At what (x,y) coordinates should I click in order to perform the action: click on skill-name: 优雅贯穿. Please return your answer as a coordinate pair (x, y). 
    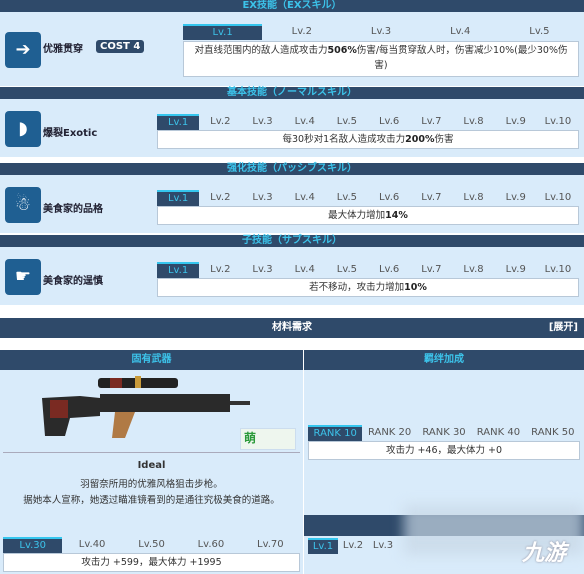
    Looking at the image, I should click on (63, 49).